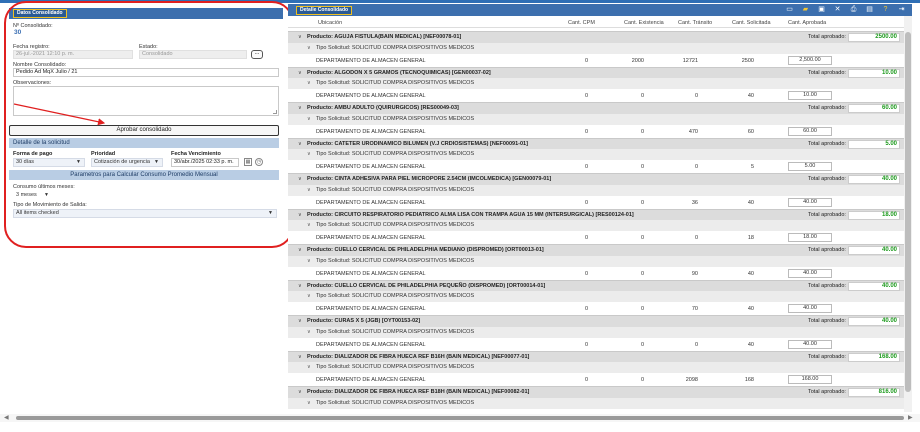 Image resolution: width=920 pixels, height=432 pixels. Describe the element at coordinates (751, 23) in the screenshot. I see `col-solicitada: Cant. Solicitada` at that location.